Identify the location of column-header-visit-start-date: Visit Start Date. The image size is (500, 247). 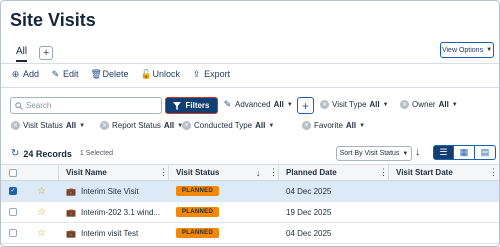
(424, 172).